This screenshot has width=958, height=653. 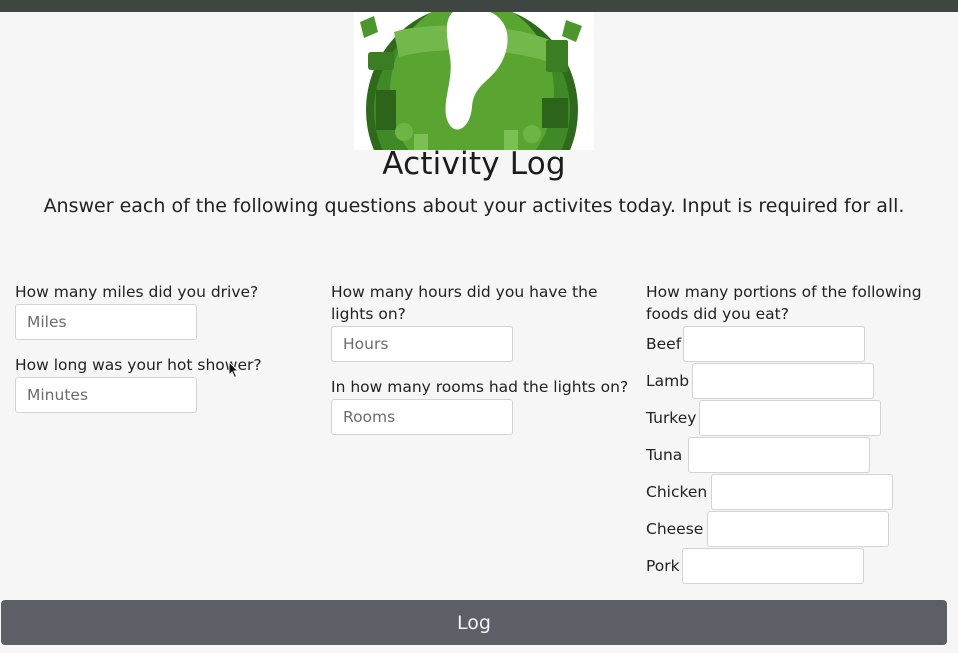 I want to click on green-earth-footprint-icon, so click(x=471, y=81).